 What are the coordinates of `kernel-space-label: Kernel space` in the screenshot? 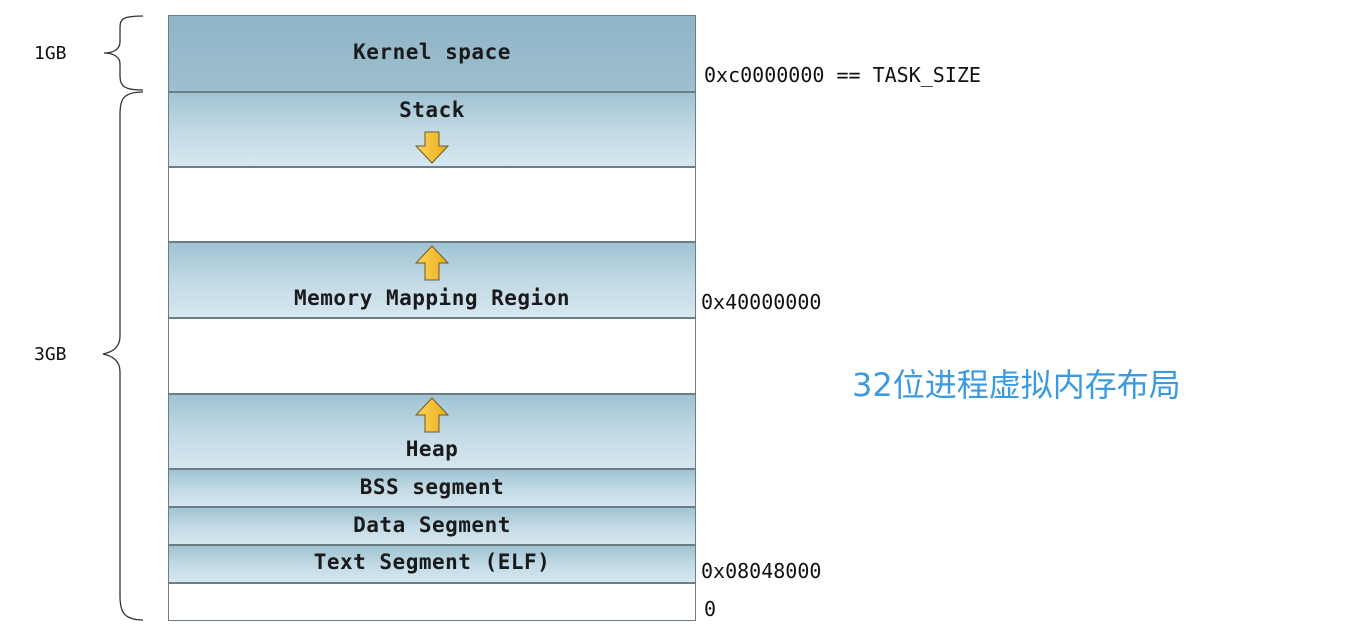 It's located at (432, 52).